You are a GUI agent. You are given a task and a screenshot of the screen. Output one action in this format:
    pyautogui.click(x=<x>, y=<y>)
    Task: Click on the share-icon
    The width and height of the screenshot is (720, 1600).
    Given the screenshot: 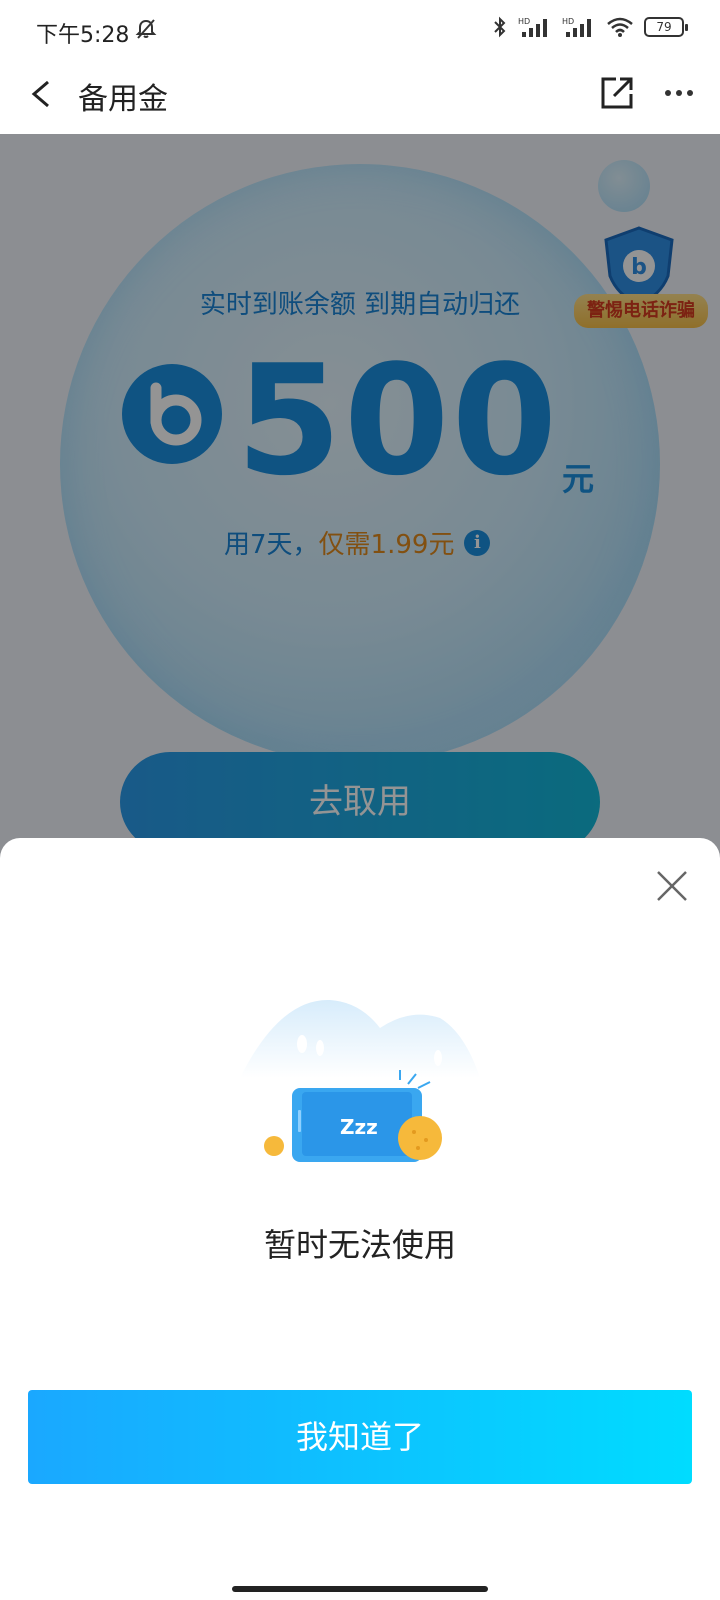 What is the action you would take?
    pyautogui.click(x=617, y=95)
    